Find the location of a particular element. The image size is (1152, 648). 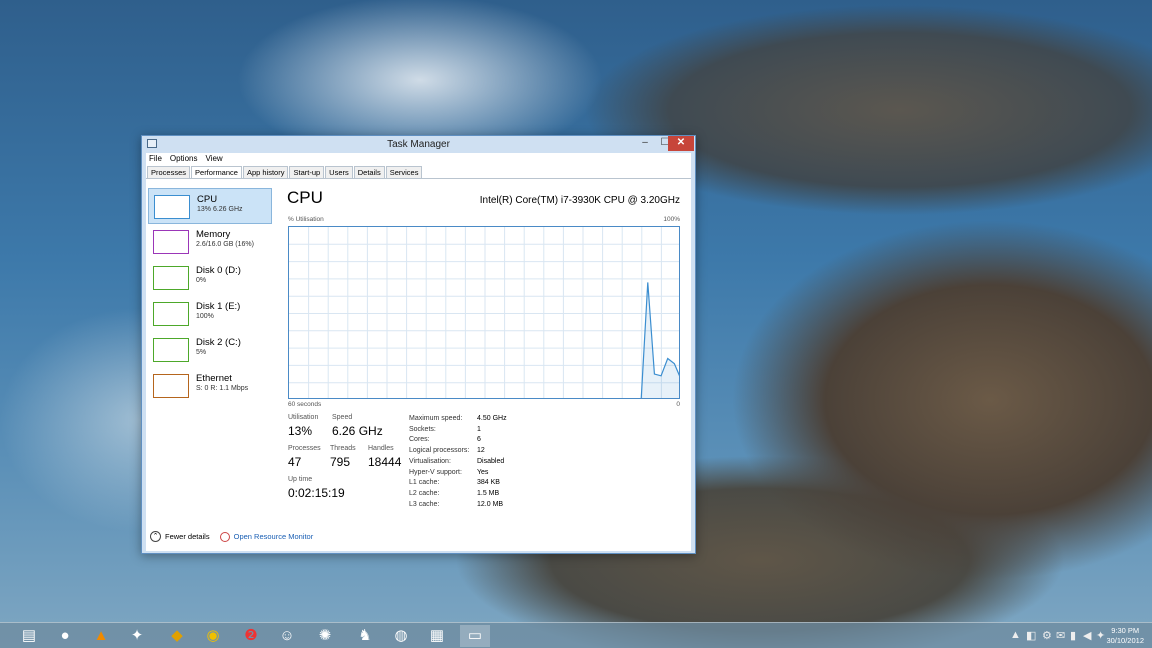

speed-value: 6.26 GHz is located at coordinates (357, 431).